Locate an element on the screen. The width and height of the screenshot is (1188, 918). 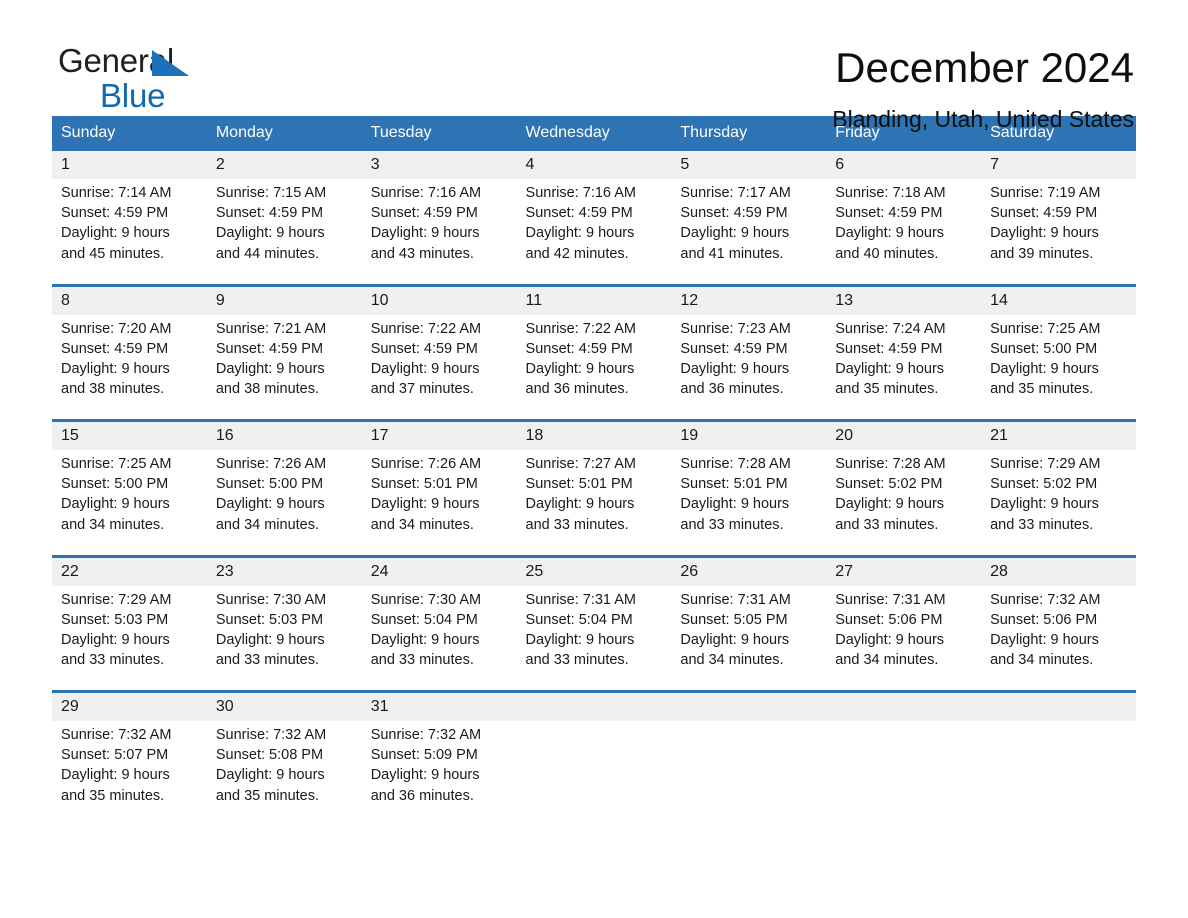
logo-text-blue: Blue is located at coordinates (133, 95).